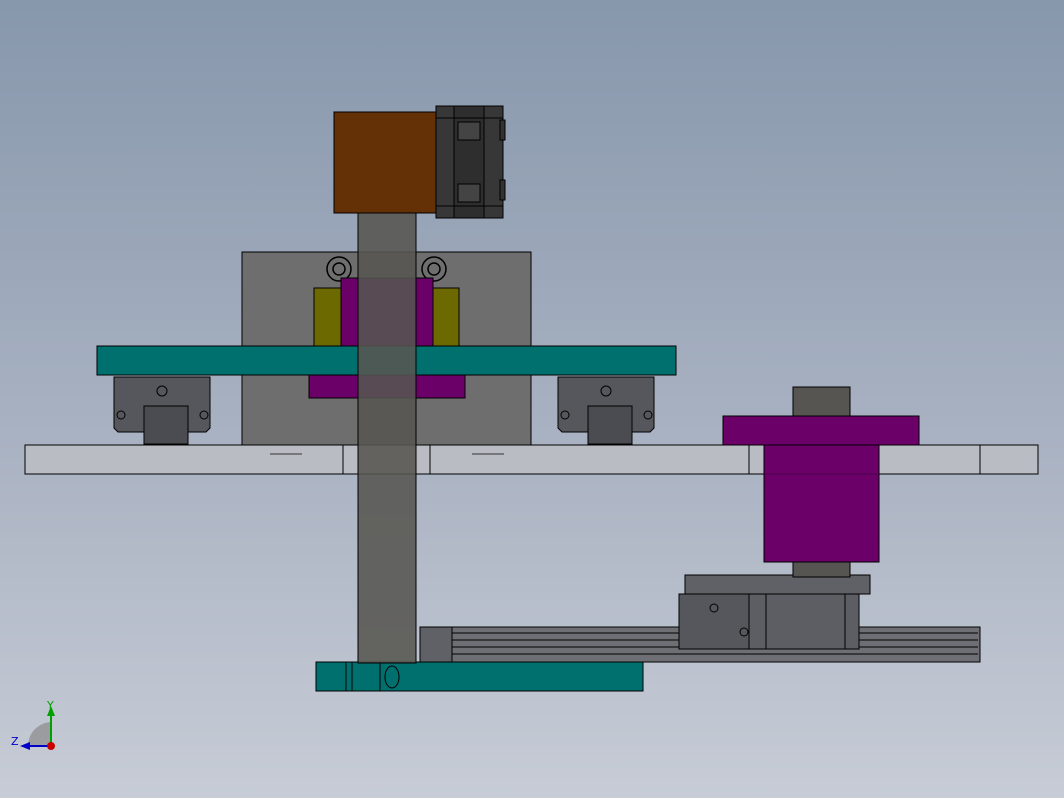 The width and height of the screenshot is (1064, 798). Describe the element at coordinates (387, 438) in the screenshot. I see `vertical-shaft` at that location.